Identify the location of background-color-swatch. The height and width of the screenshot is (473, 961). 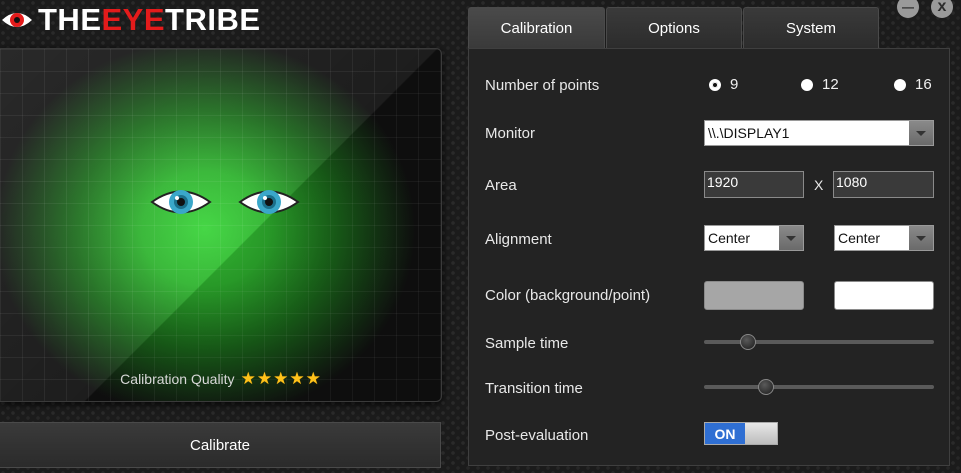
(754, 295).